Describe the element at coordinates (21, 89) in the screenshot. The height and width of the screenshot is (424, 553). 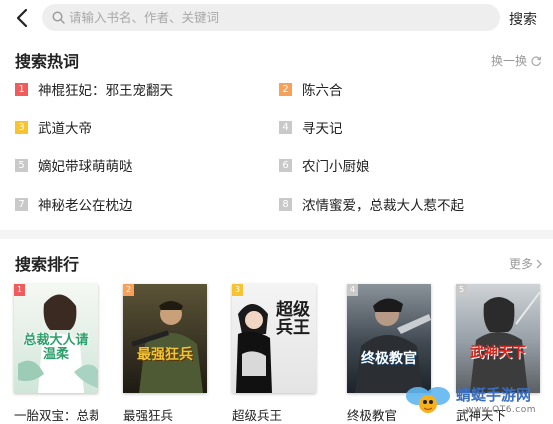
I see `rank-badge: 1` at that location.